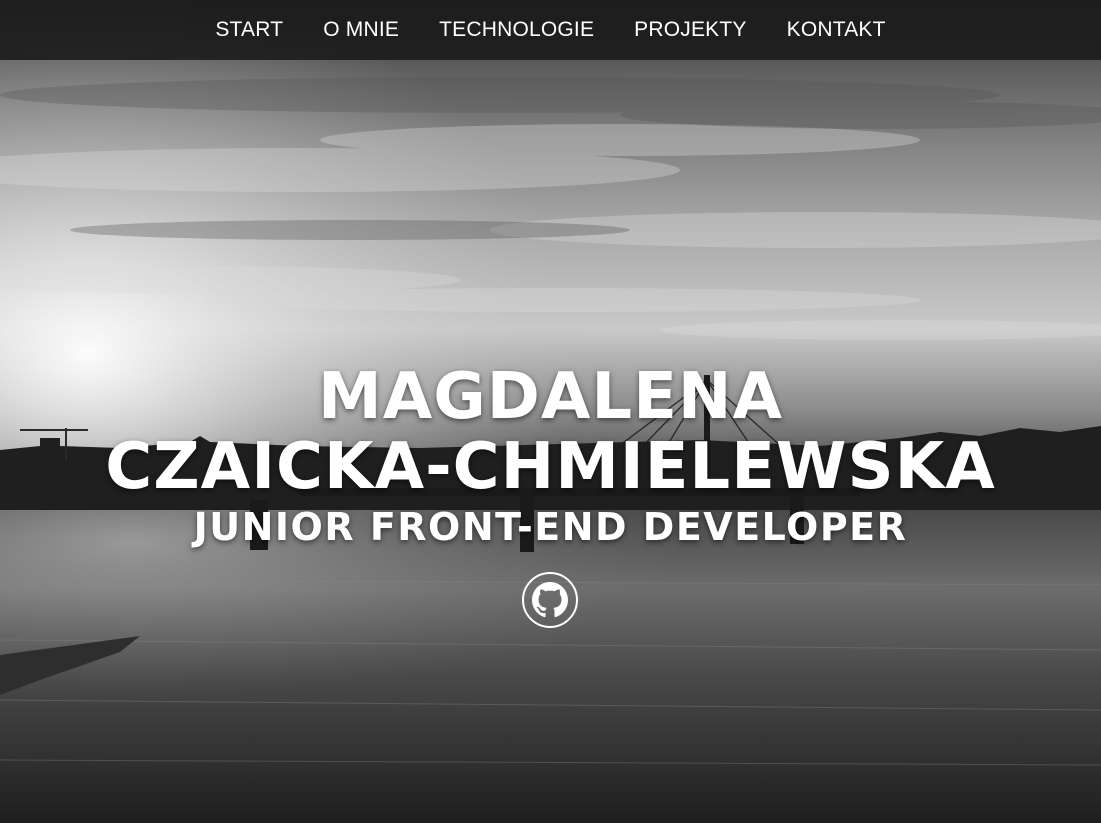  What do you see at coordinates (550, 467) in the screenshot?
I see `hero-name-line-2: CZAICKA-CHMIELEWSKA` at bounding box center [550, 467].